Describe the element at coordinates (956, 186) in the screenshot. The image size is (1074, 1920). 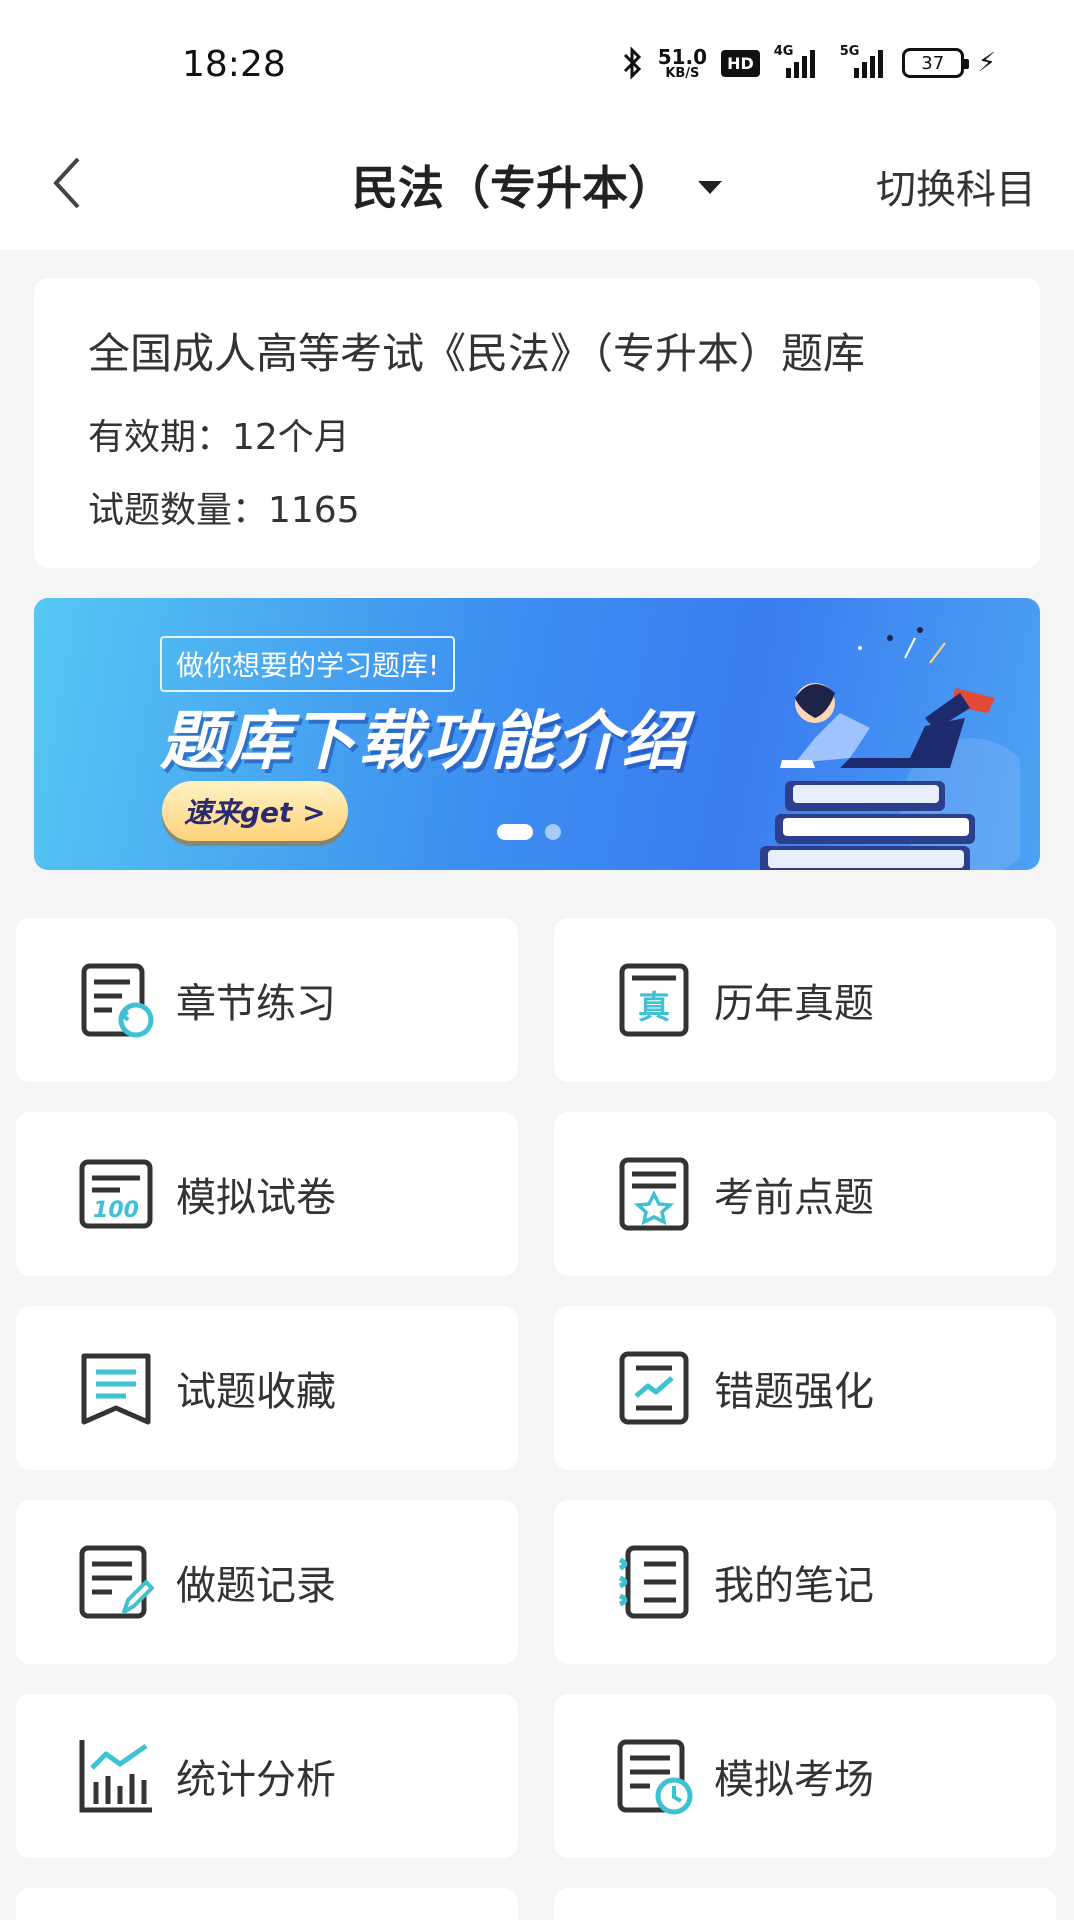
I see `switch-subject-button: 切换科目` at that location.